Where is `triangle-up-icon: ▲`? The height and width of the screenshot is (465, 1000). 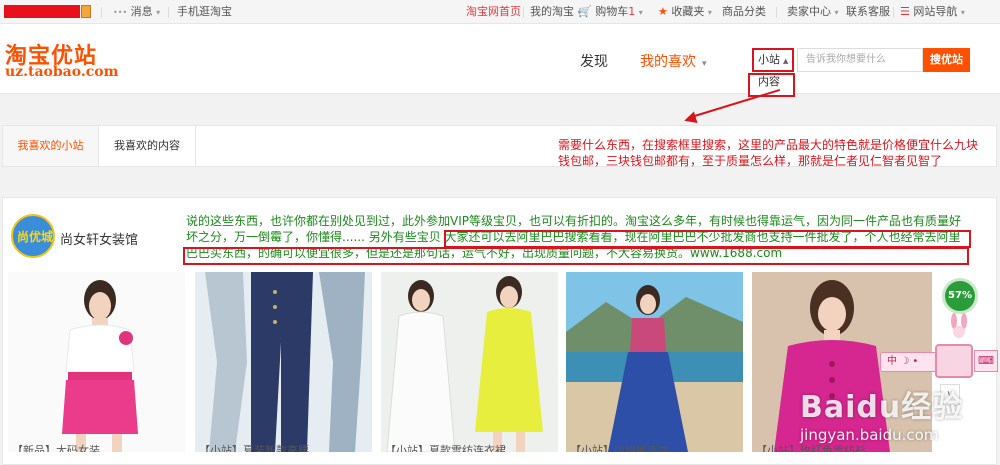 triangle-up-icon: ▲ is located at coordinates (786, 61).